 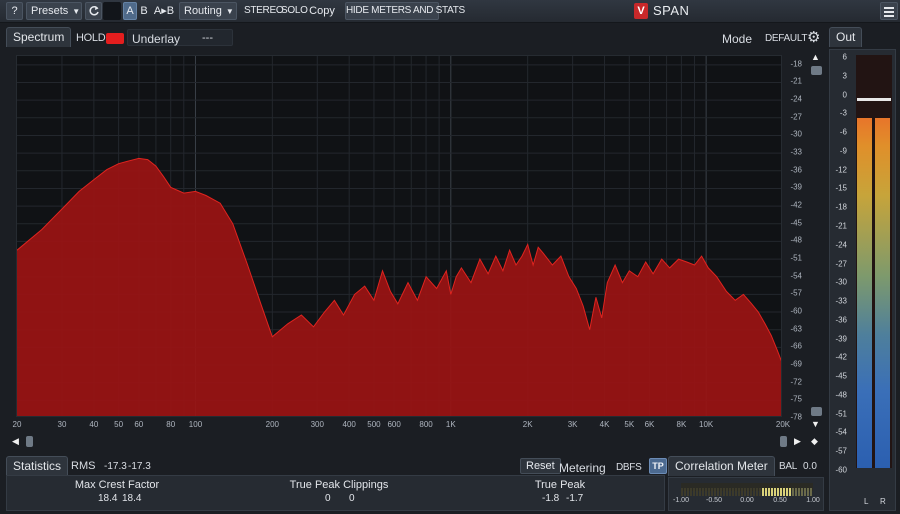 I want to click on routing-label: Routing, so click(x=203, y=11).